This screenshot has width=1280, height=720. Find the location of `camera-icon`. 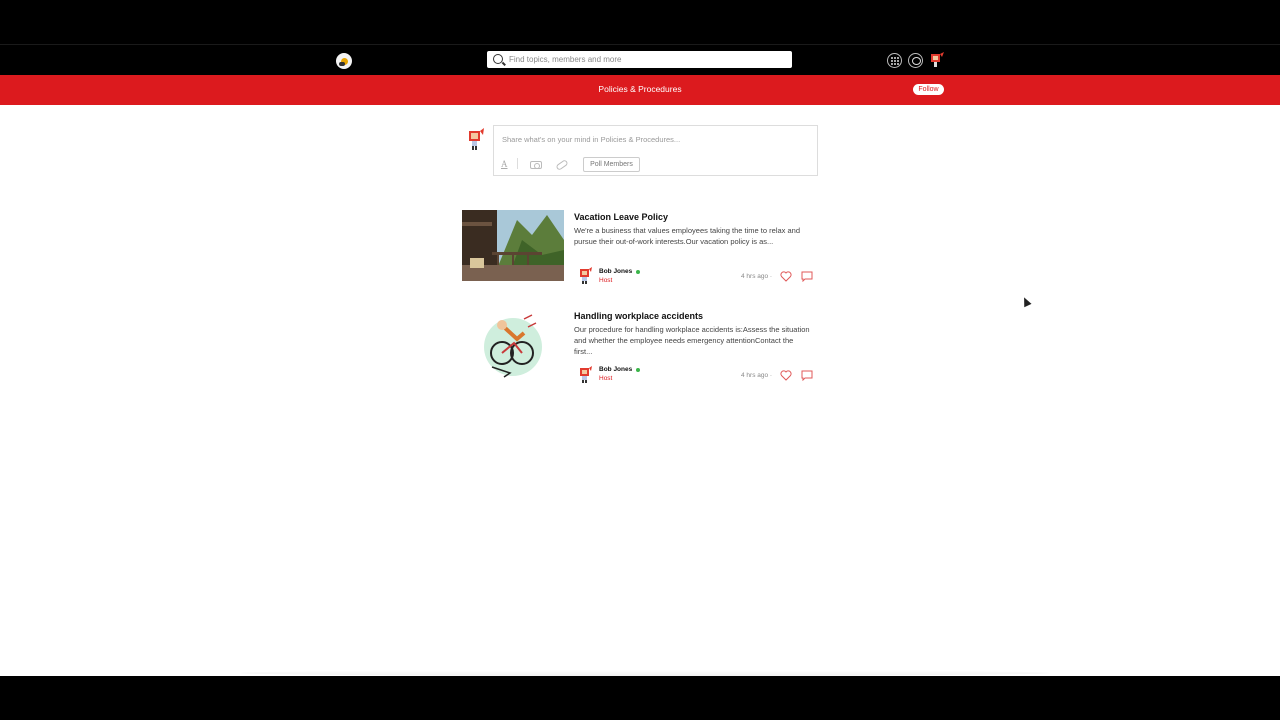

camera-icon is located at coordinates (536, 165).